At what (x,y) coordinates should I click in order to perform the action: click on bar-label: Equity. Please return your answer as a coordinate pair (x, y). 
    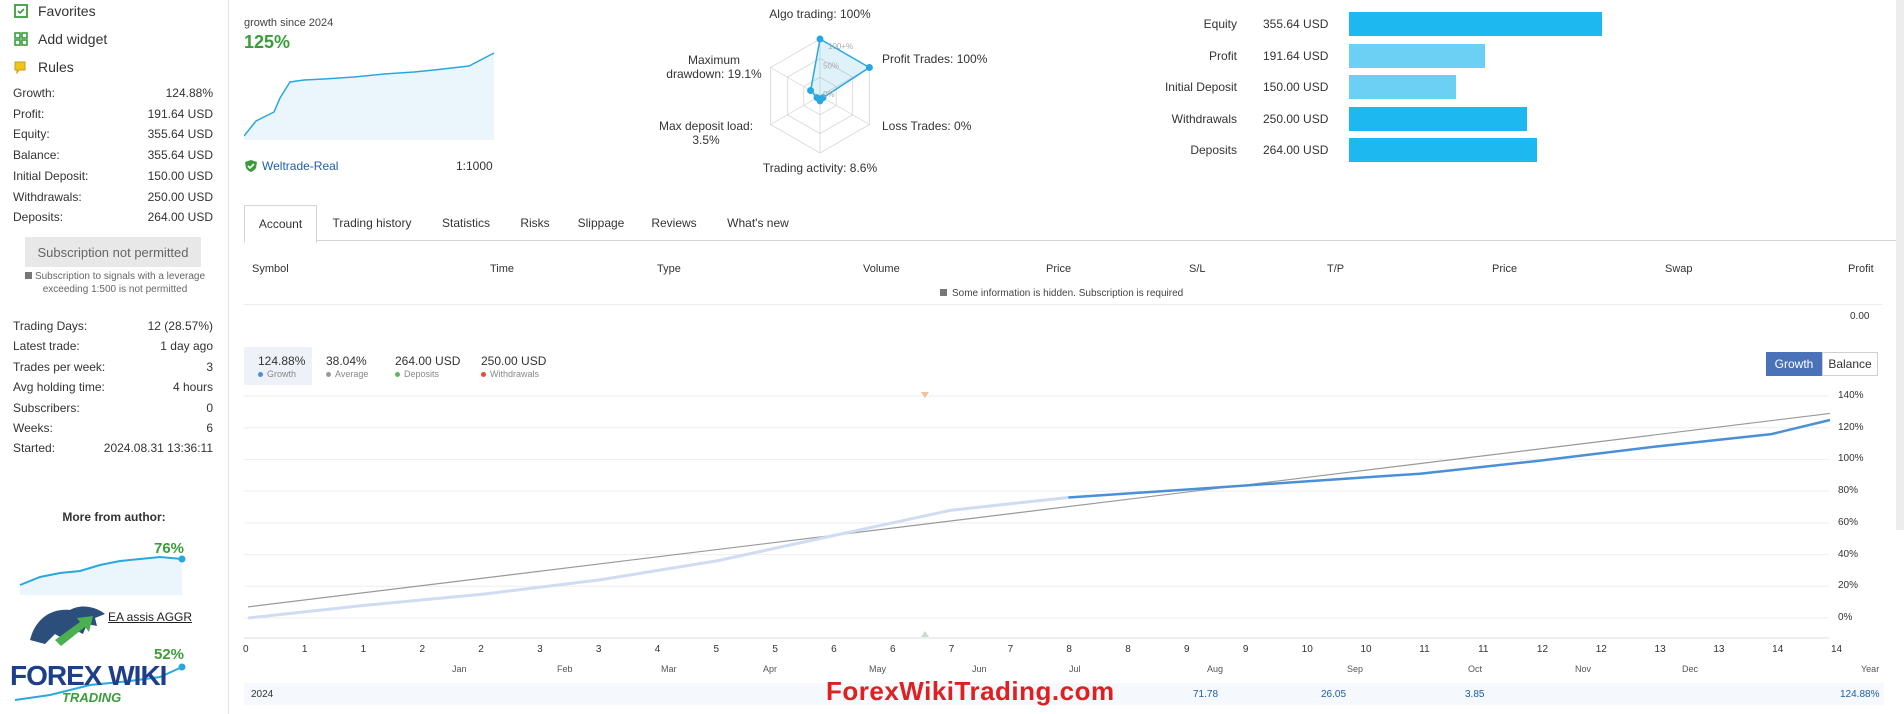
    Looking at the image, I should click on (1220, 24).